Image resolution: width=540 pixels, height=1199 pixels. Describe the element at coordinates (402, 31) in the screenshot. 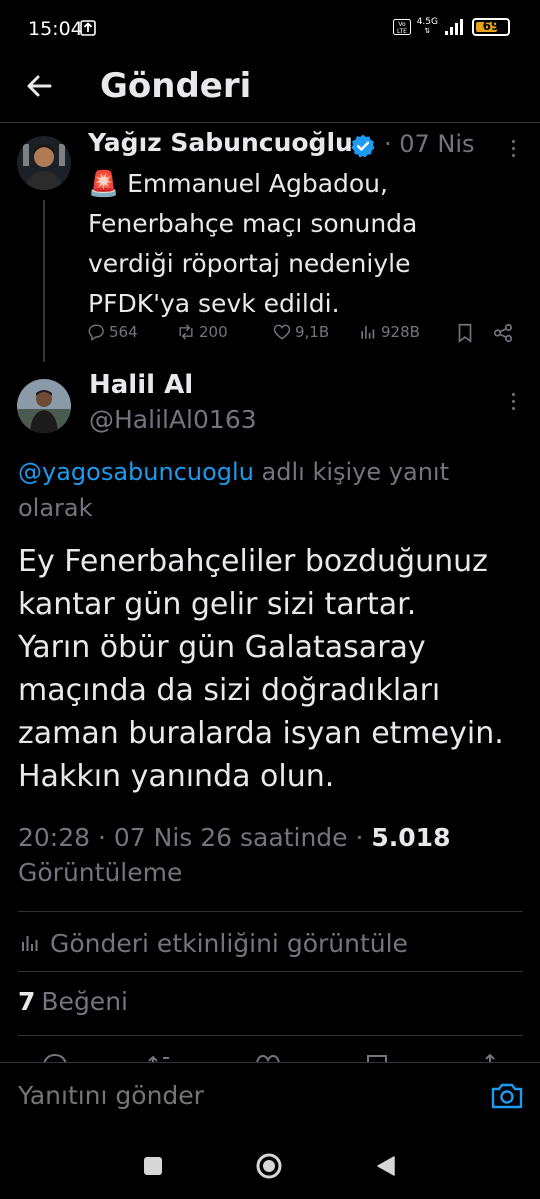

I see `svg-text: LTE` at that location.